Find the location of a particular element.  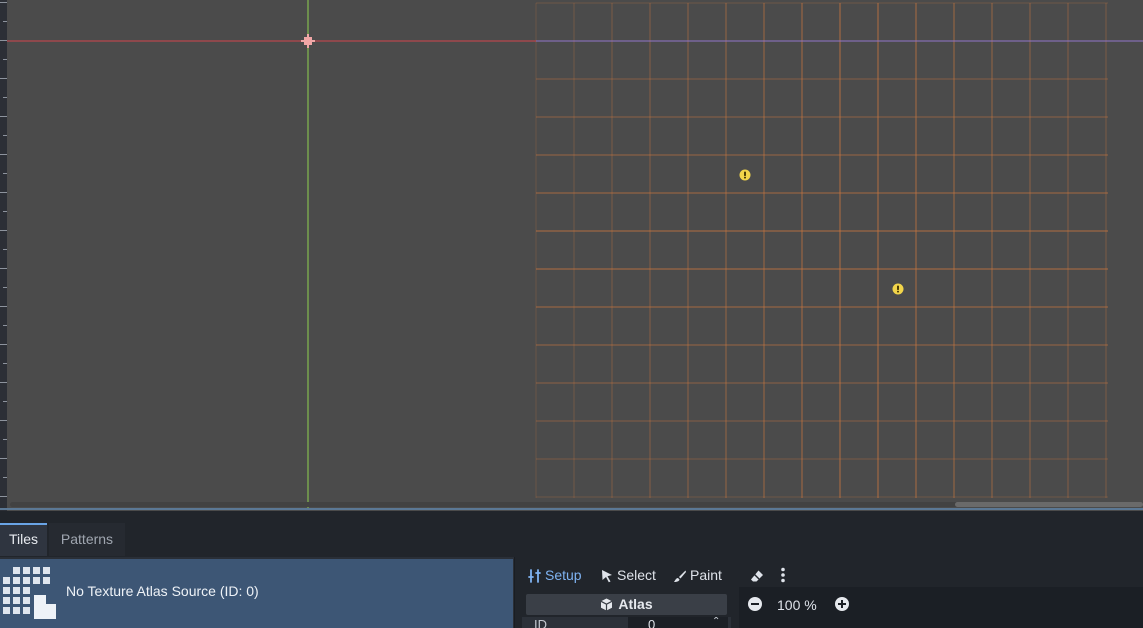

cube-icon is located at coordinates (607, 604).